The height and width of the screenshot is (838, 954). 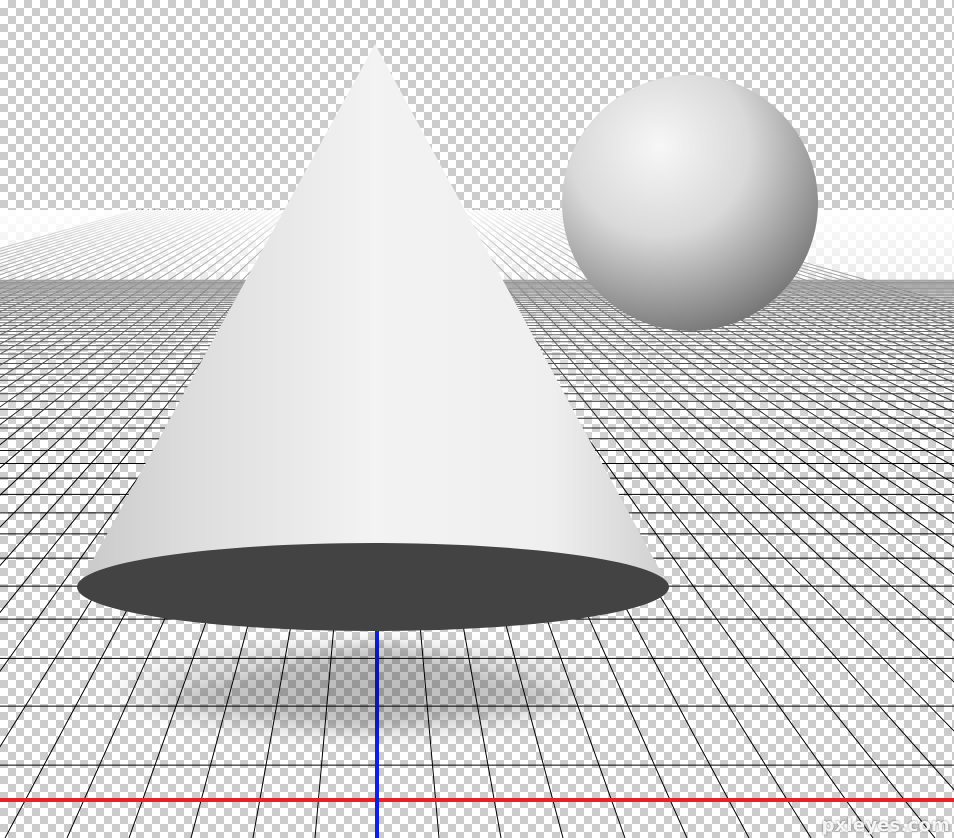 What do you see at coordinates (373, 587) in the screenshot?
I see `cone-base` at bounding box center [373, 587].